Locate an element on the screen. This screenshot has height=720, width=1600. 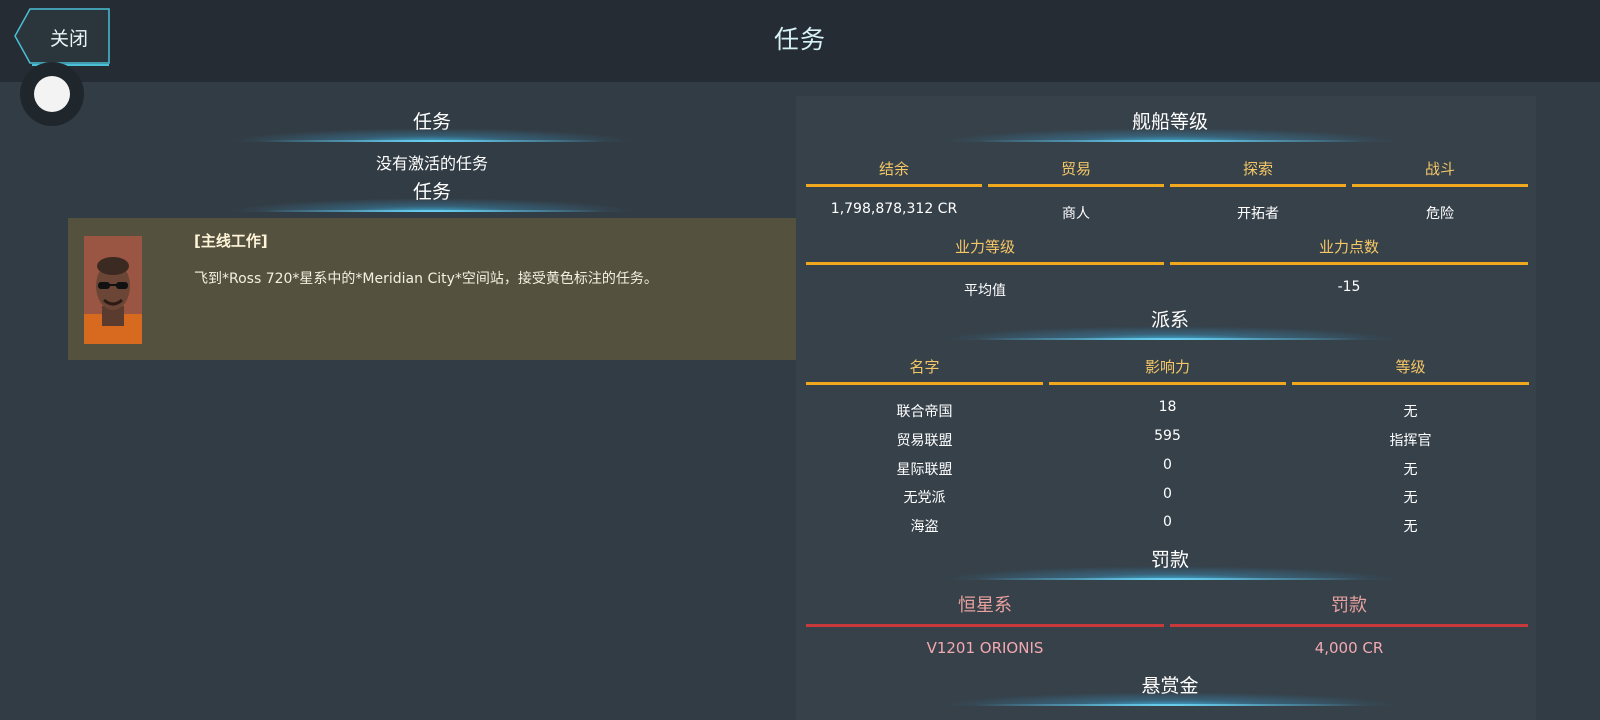
balance-value: 1,798,878,312 CR is located at coordinates (894, 209).